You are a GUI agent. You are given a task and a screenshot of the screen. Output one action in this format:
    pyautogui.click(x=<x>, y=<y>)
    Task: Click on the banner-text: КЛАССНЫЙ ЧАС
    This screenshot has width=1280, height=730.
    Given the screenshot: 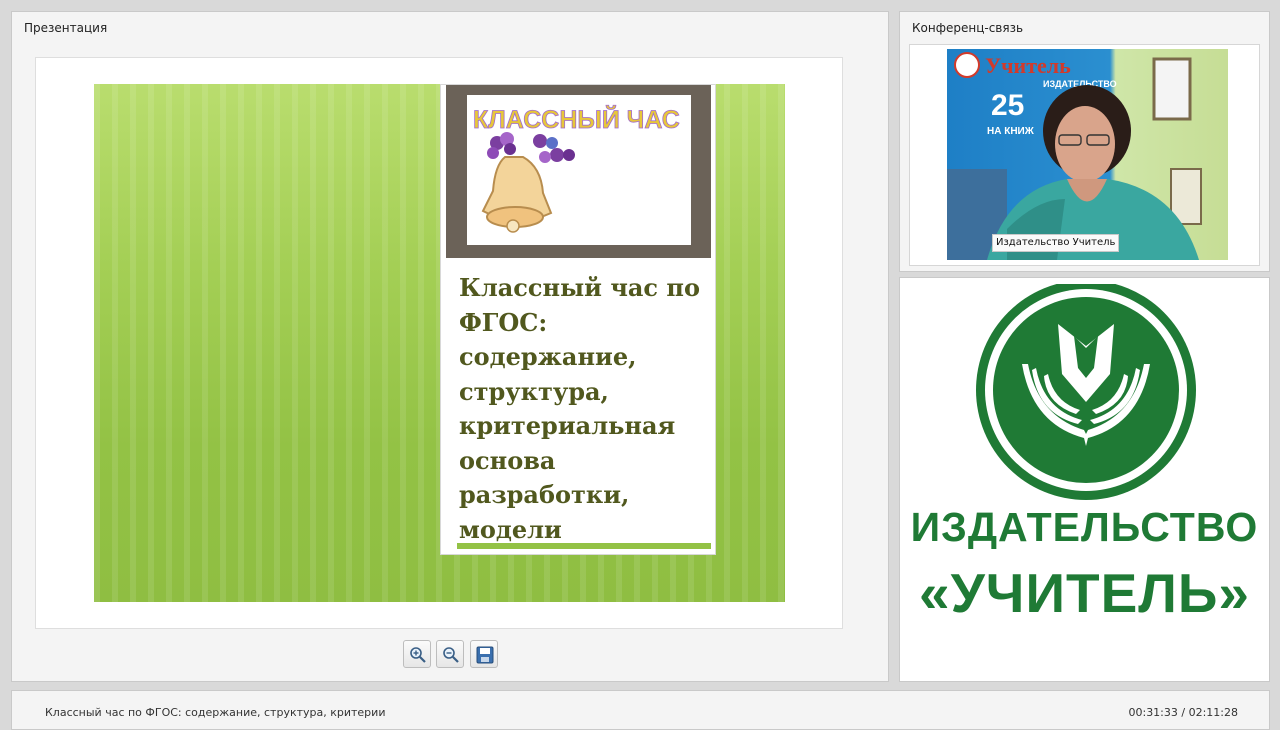 What is the action you would take?
    pyautogui.click(x=576, y=119)
    